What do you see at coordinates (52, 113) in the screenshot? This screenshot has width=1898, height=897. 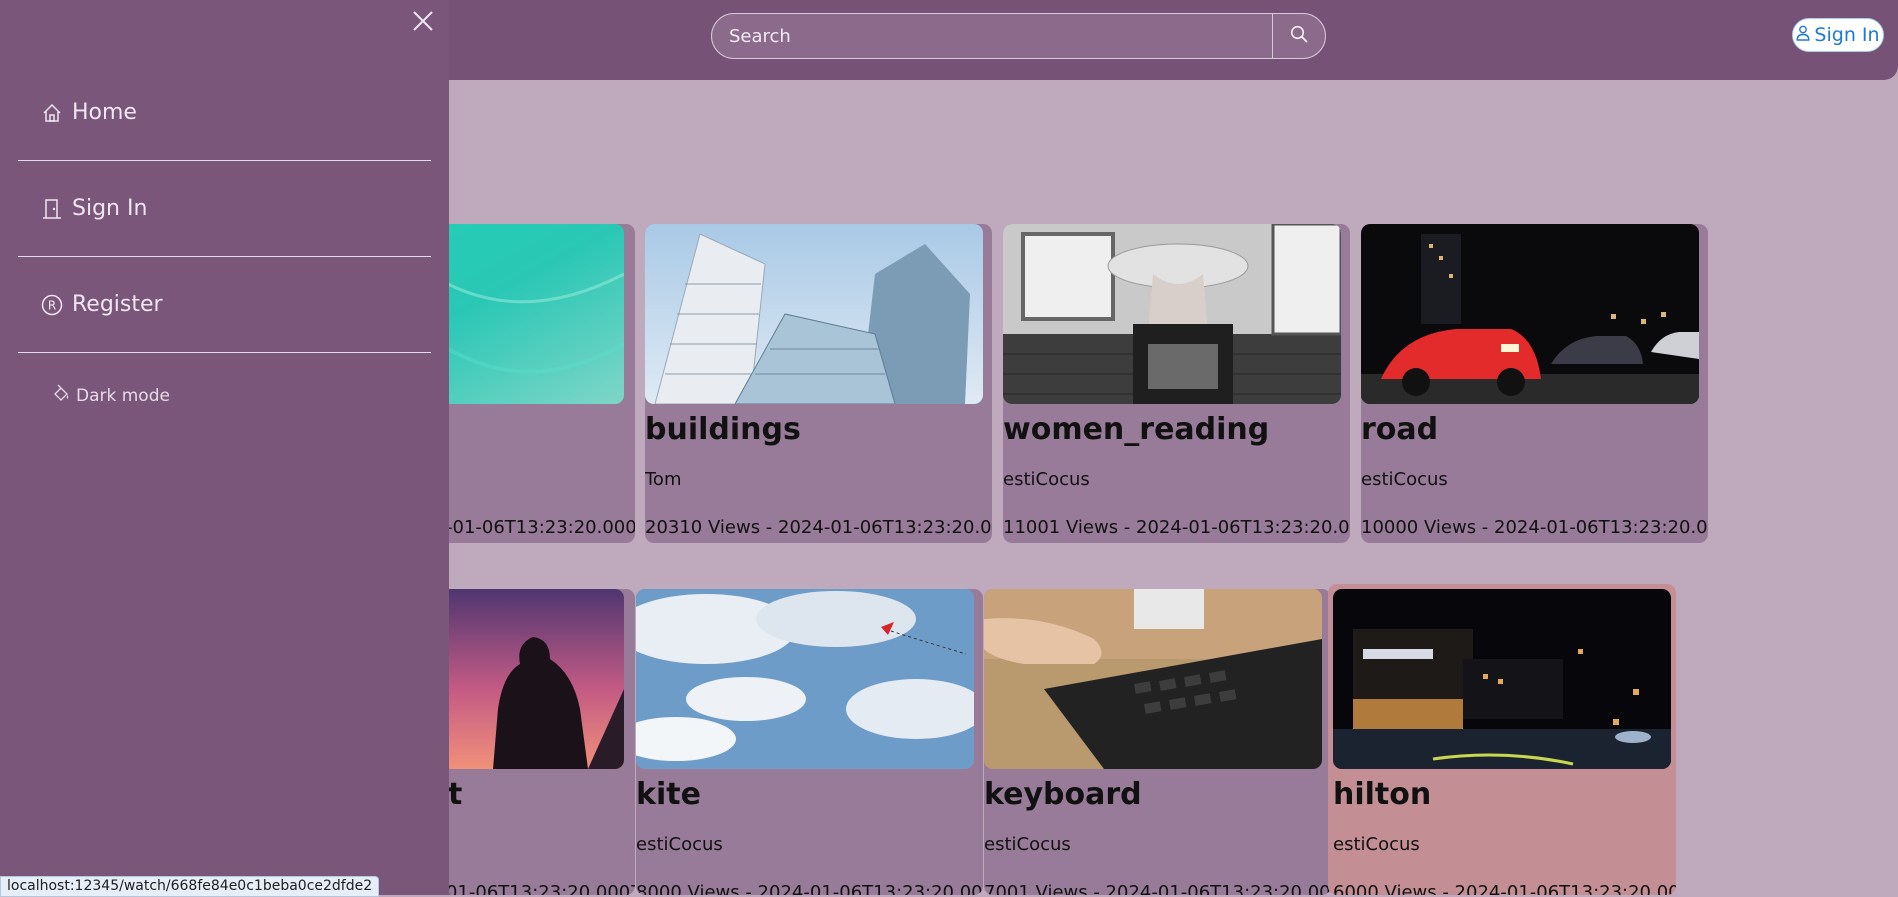 I see `home-icon` at bounding box center [52, 113].